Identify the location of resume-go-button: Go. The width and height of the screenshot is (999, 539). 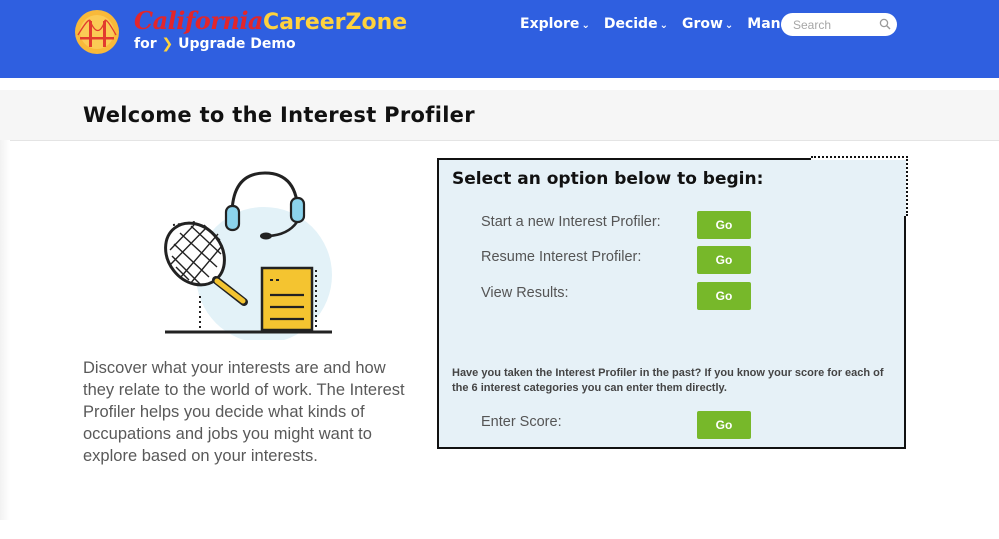
(724, 260).